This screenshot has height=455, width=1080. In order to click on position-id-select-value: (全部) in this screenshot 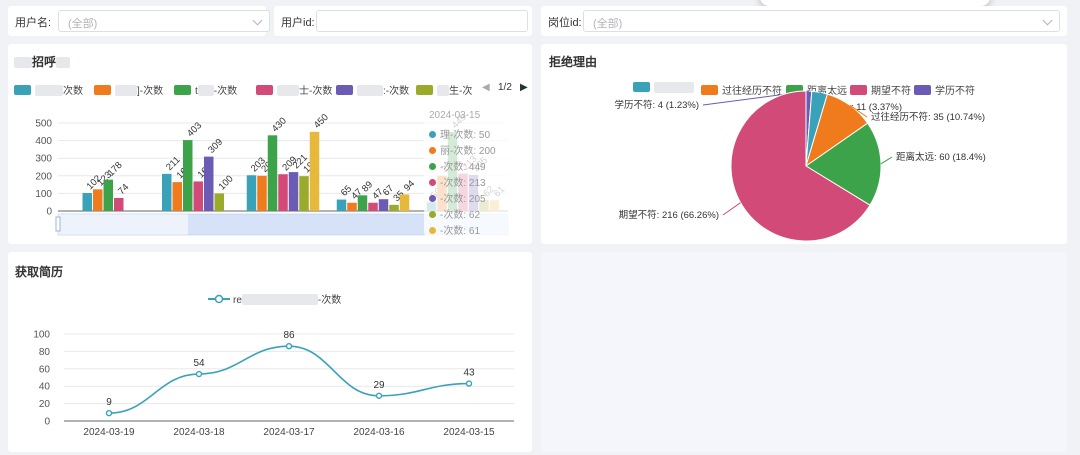, I will do `click(608, 24)`.